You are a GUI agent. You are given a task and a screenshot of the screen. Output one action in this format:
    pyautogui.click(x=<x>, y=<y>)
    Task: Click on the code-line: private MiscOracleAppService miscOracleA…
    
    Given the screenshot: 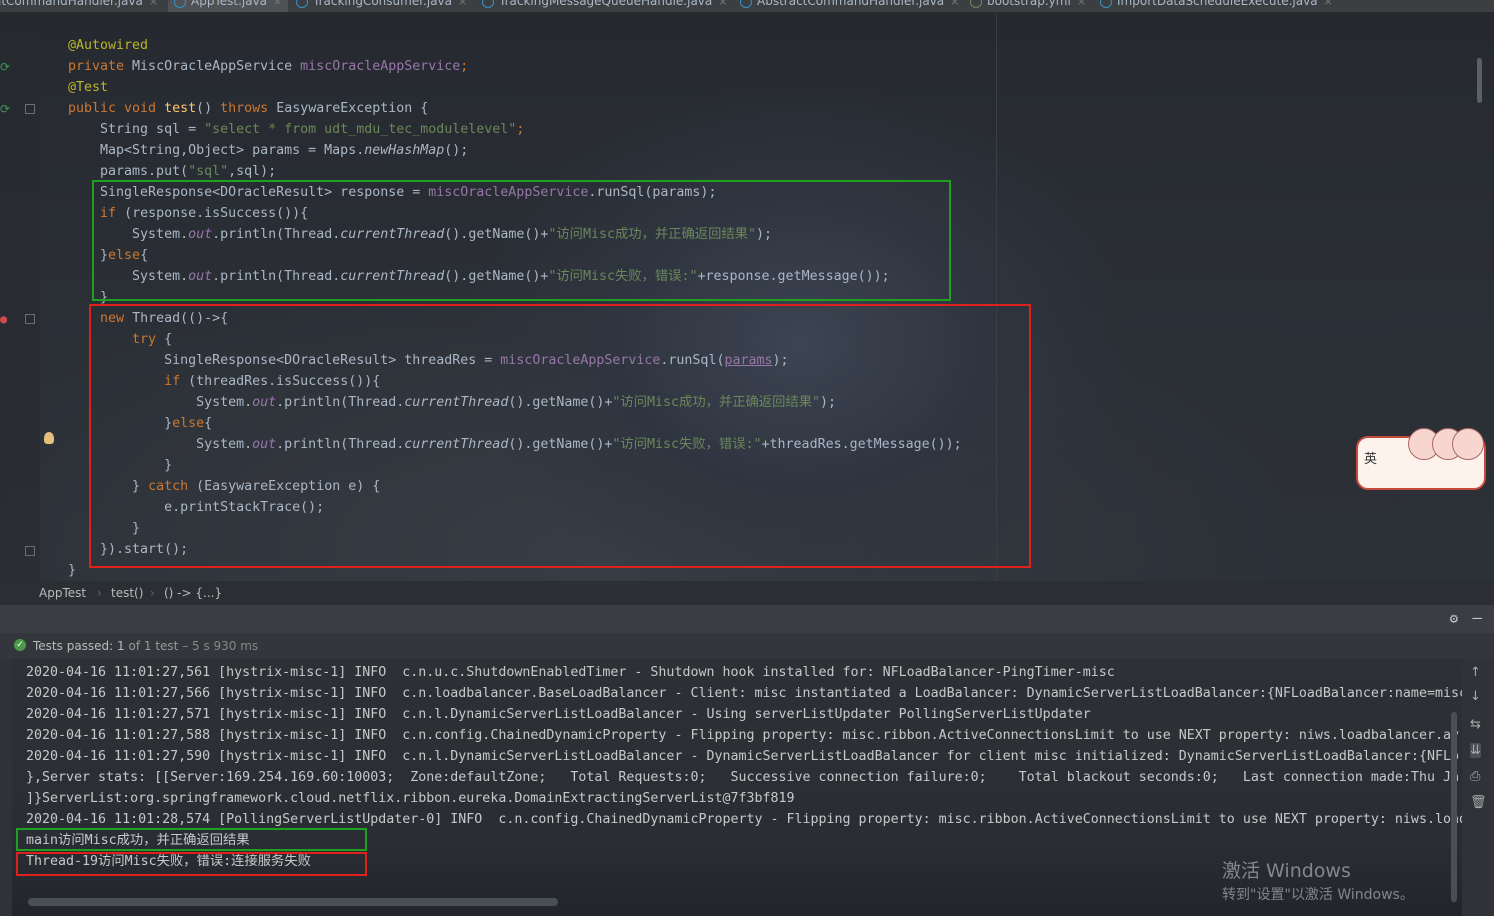 What is the action you would take?
    pyautogui.click(x=268, y=66)
    